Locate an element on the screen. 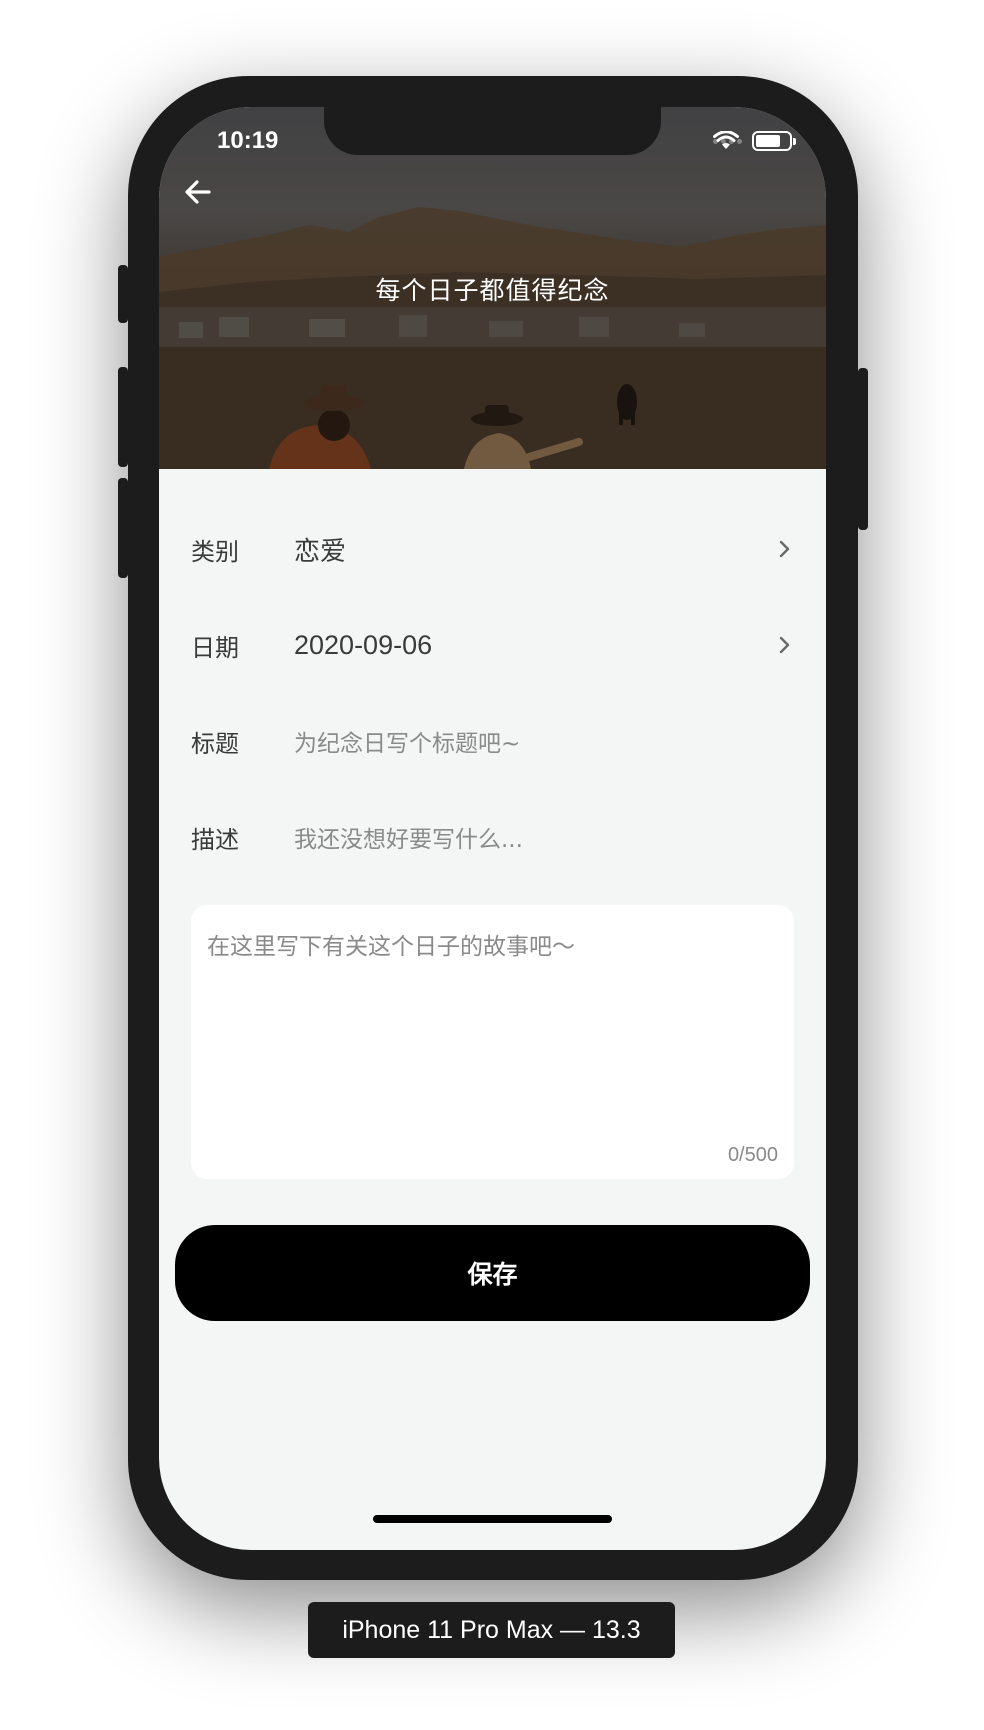 This screenshot has width=984, height=1730. header-banner: 10:19 每个日子都值得纪念 is located at coordinates (492, 288).